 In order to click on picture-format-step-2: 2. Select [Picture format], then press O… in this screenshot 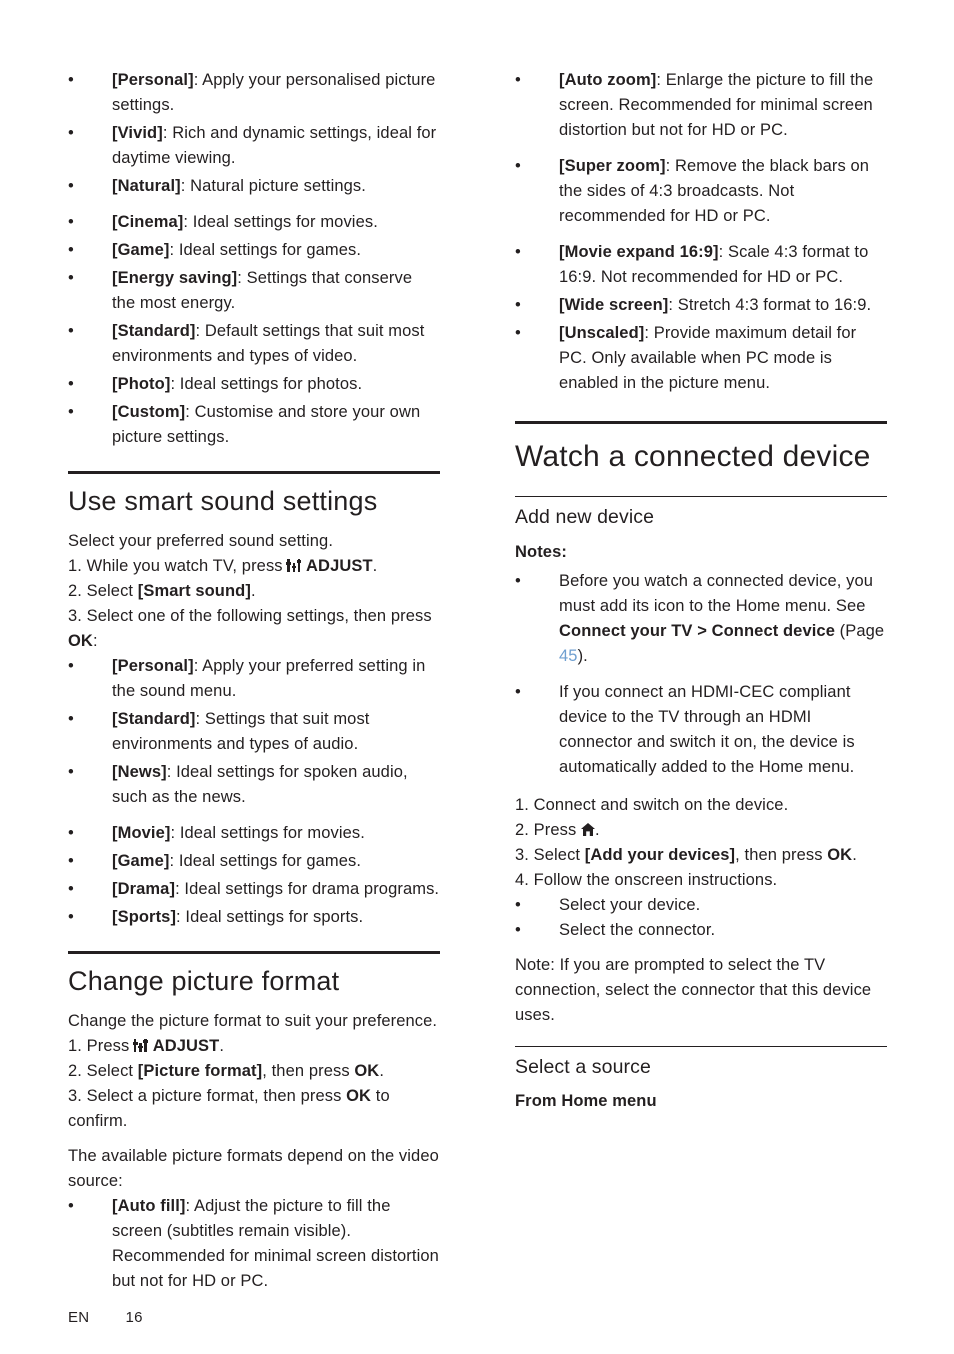, I will do `click(226, 1071)`.